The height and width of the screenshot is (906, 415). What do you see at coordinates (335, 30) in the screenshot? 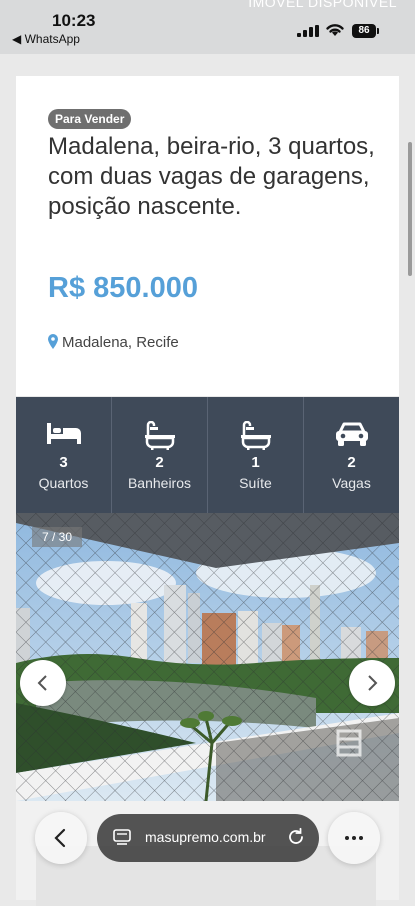
I see `wifi-icon` at bounding box center [335, 30].